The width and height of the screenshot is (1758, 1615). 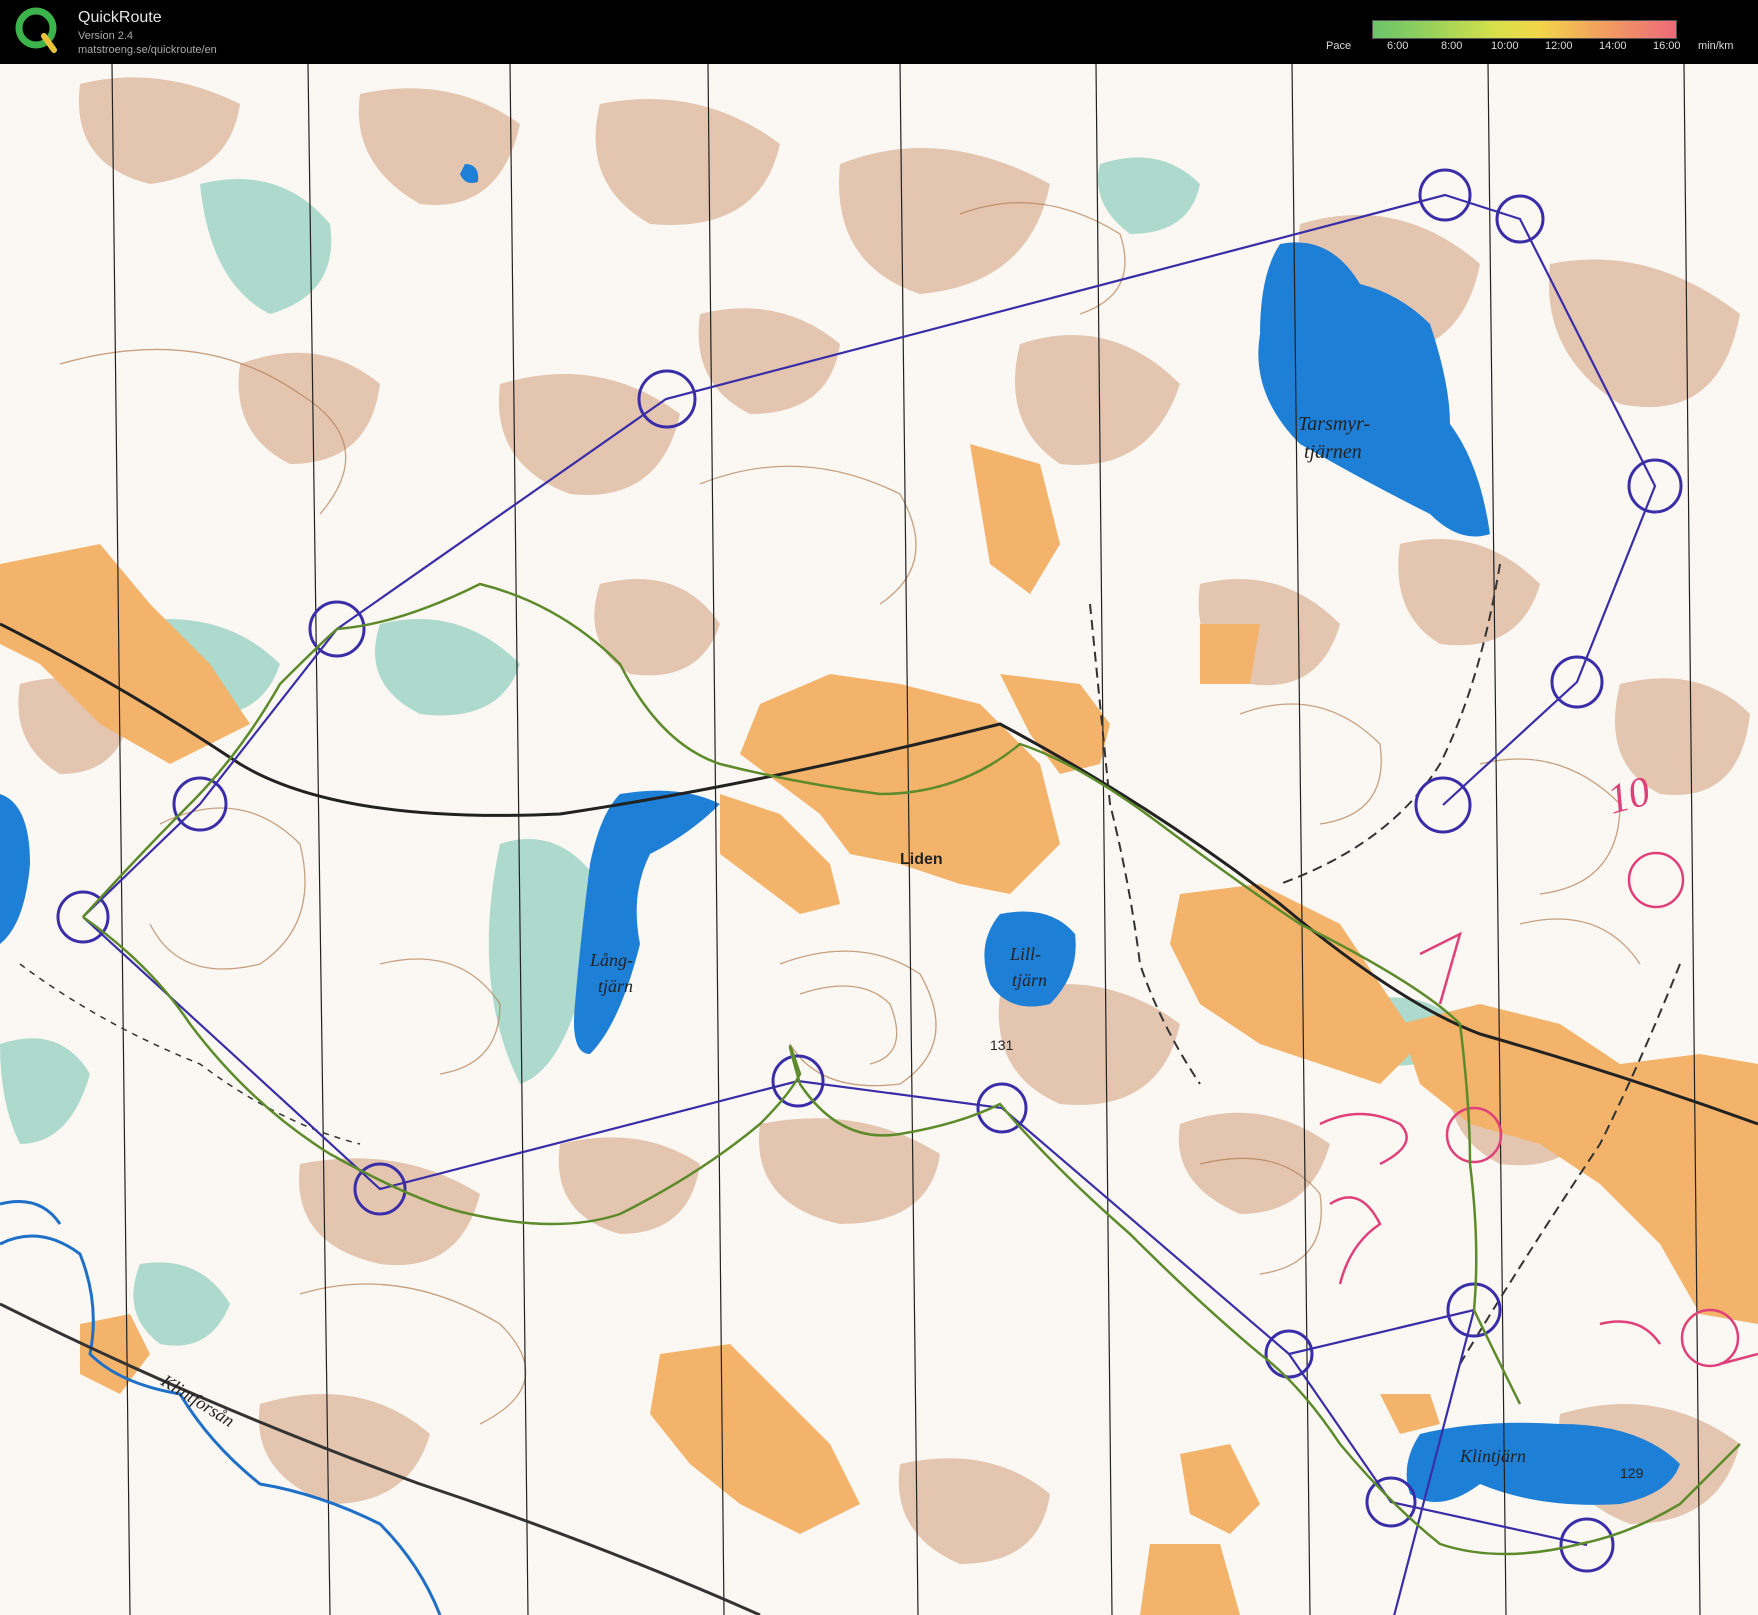 What do you see at coordinates (120, 17) in the screenshot?
I see `app-title: QuickRoute` at bounding box center [120, 17].